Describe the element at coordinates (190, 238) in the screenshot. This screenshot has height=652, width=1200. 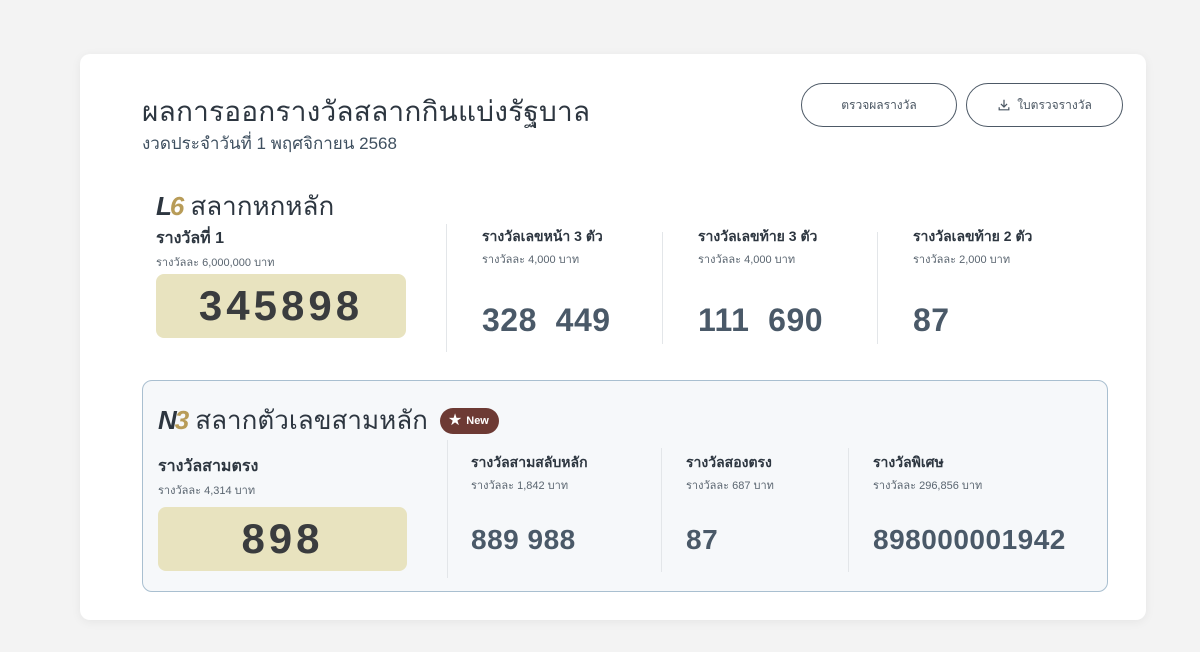
I see `first-prize-title: รางวัลที่ 1` at that location.